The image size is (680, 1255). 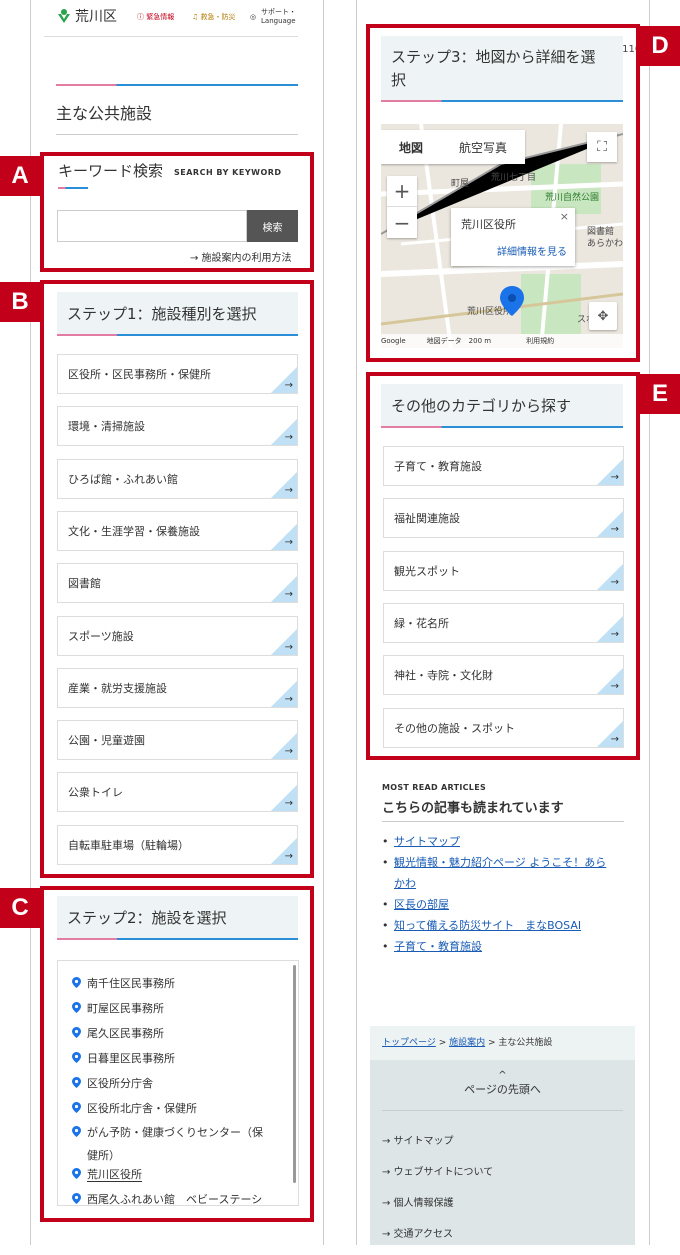 I want to click on breadcrumb-guide: 施設案内, so click(x=467, y=1043).